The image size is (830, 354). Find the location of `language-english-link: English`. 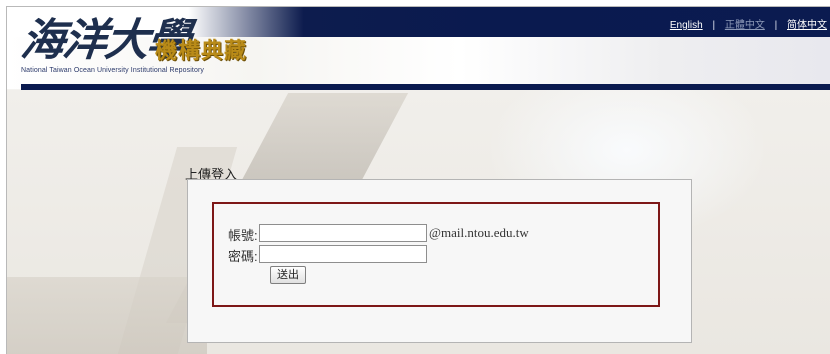

language-english-link: English is located at coordinates (686, 25).